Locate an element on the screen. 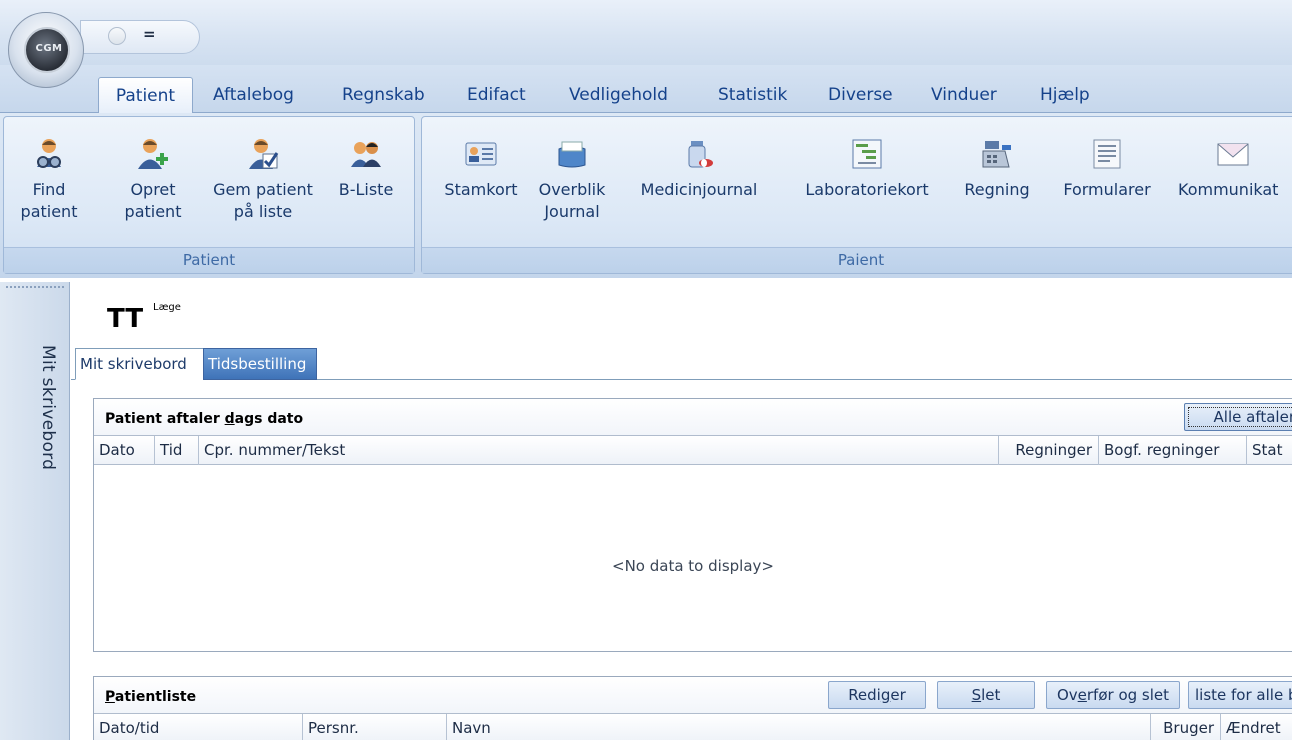 The height and width of the screenshot is (740, 1292). laboratoriekort-button: Laboratoriekort is located at coordinates (867, 169).